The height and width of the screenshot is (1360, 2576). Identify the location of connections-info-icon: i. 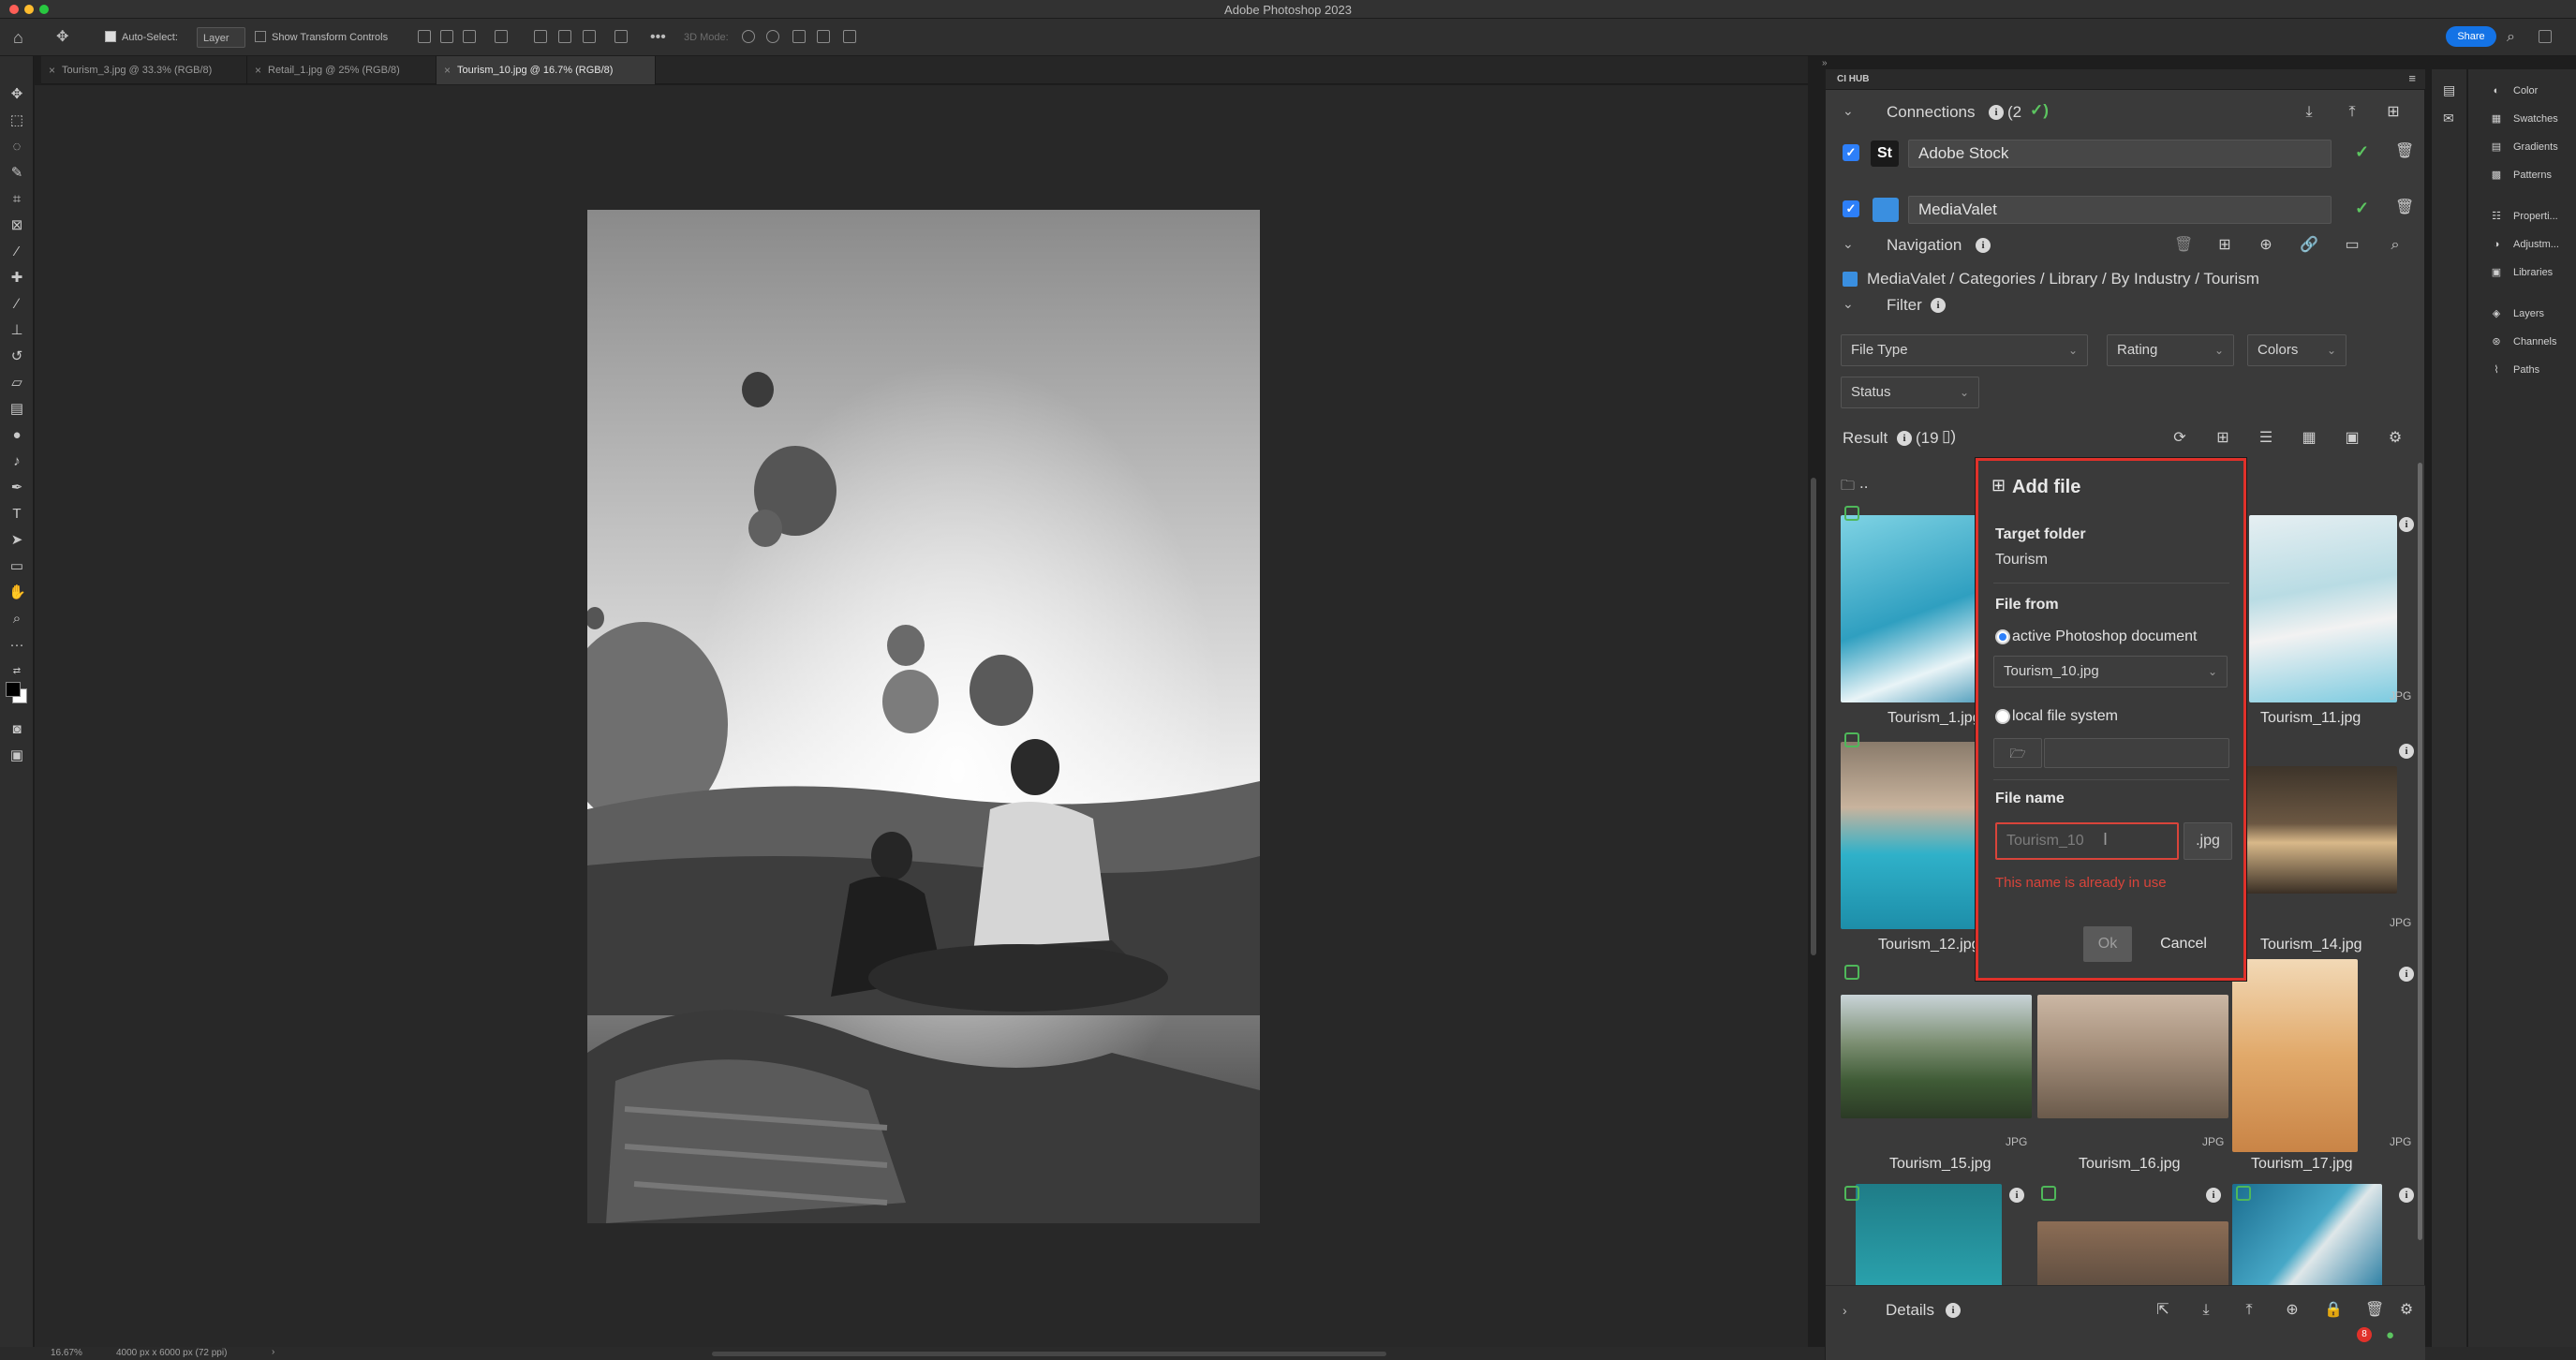
(1996, 112).